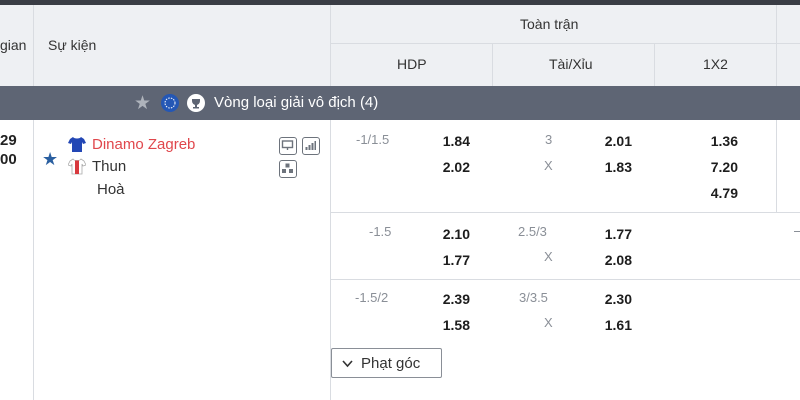  What do you see at coordinates (713, 193) in the screenshot?
I see `1x2-away-odd: 4.79` at bounding box center [713, 193].